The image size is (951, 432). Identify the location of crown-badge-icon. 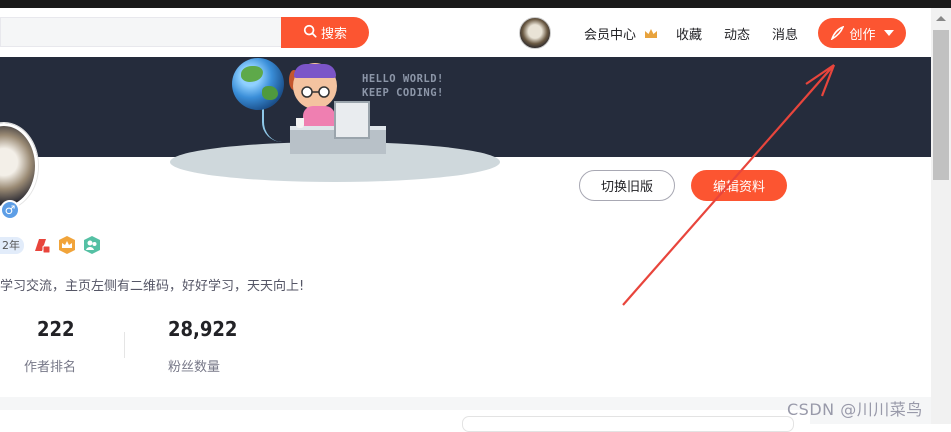
(67, 245).